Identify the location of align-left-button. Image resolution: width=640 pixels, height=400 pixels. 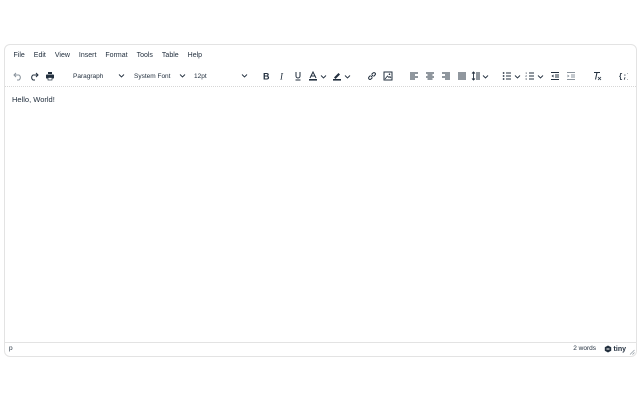
(414, 76).